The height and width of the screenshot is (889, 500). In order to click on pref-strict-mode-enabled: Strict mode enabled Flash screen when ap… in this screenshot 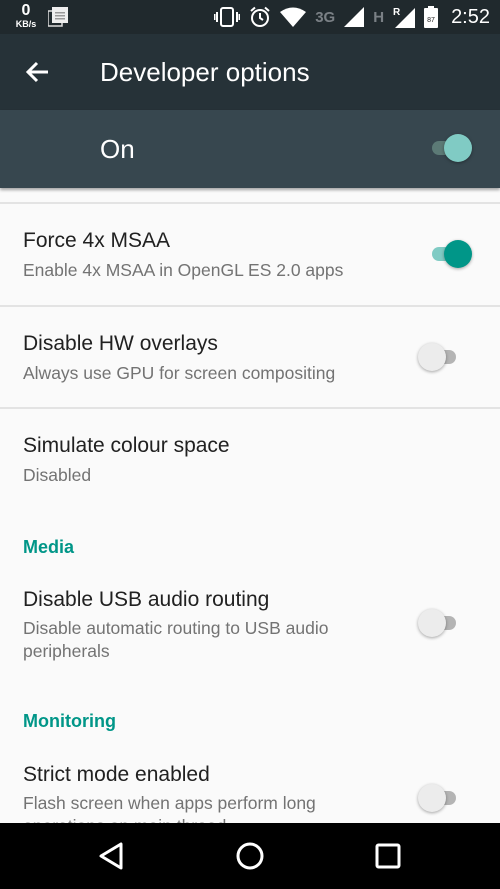, I will do `click(250, 783)`.